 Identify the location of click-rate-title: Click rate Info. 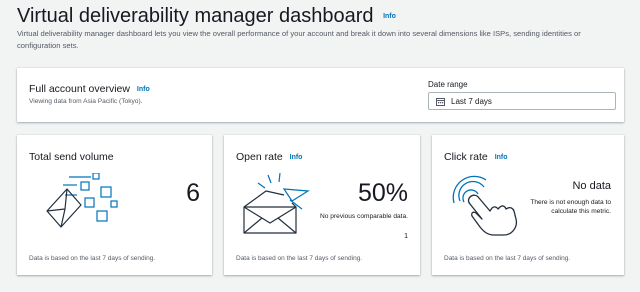
(476, 157).